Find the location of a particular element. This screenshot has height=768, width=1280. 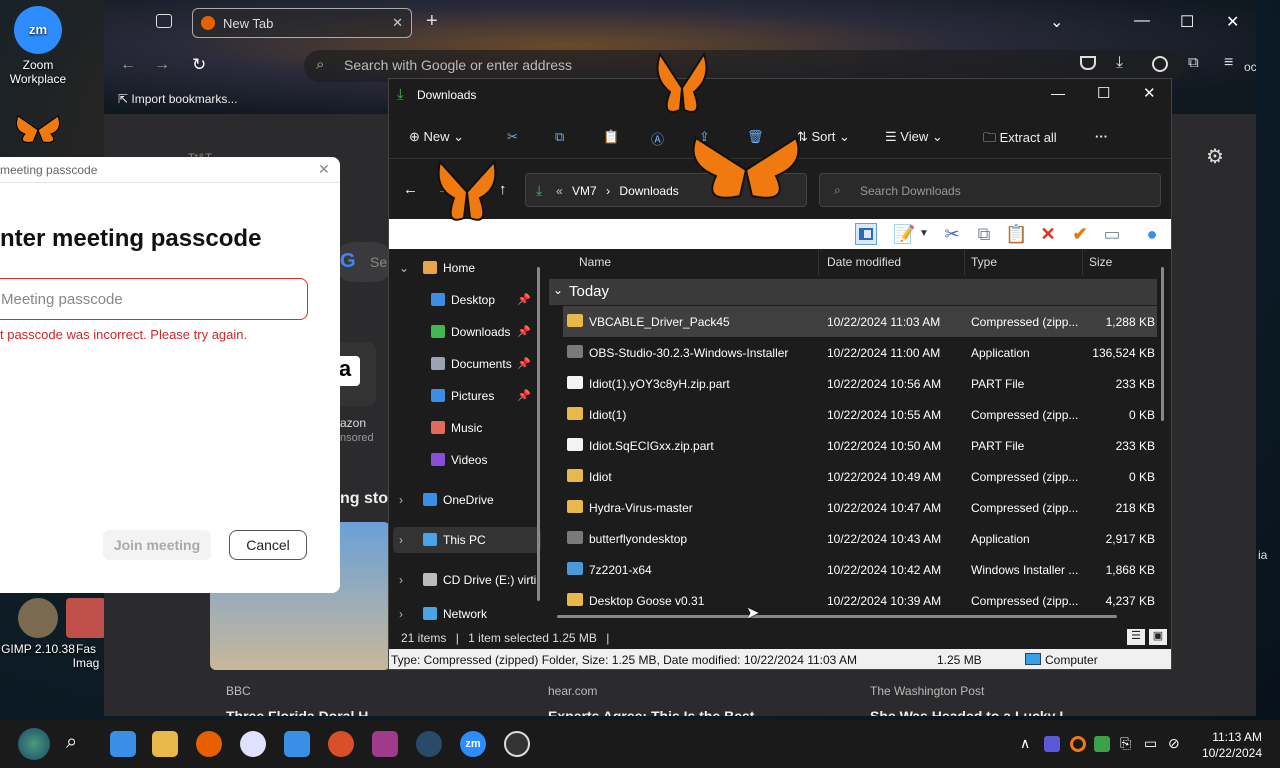

maximize-icon: ☐ is located at coordinates (1187, 22).